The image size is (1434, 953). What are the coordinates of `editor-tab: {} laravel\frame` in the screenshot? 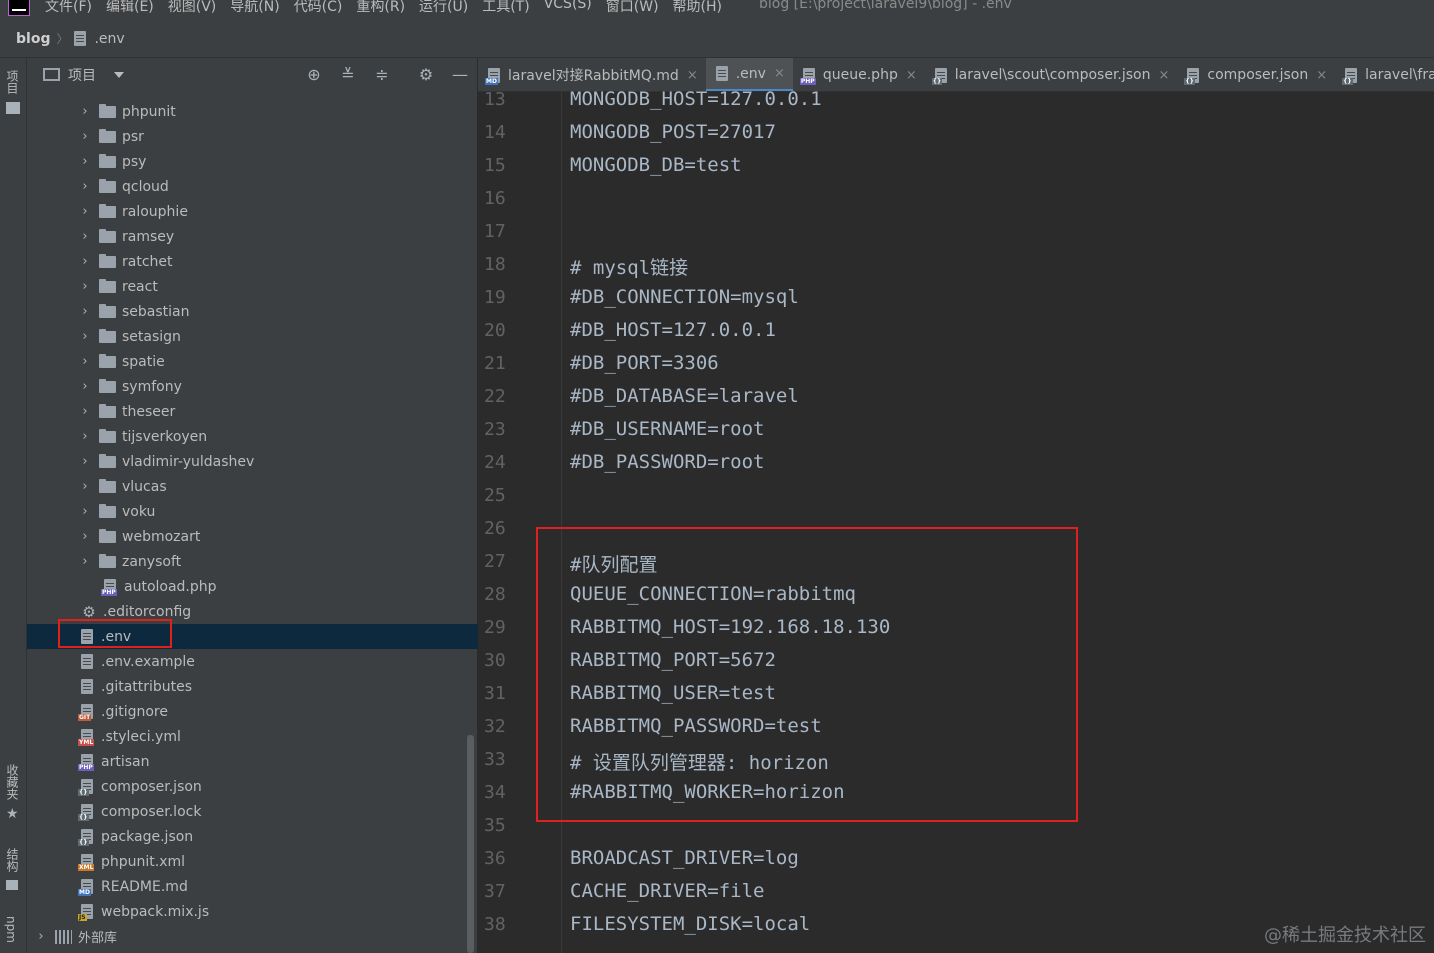 It's located at (1384, 74).